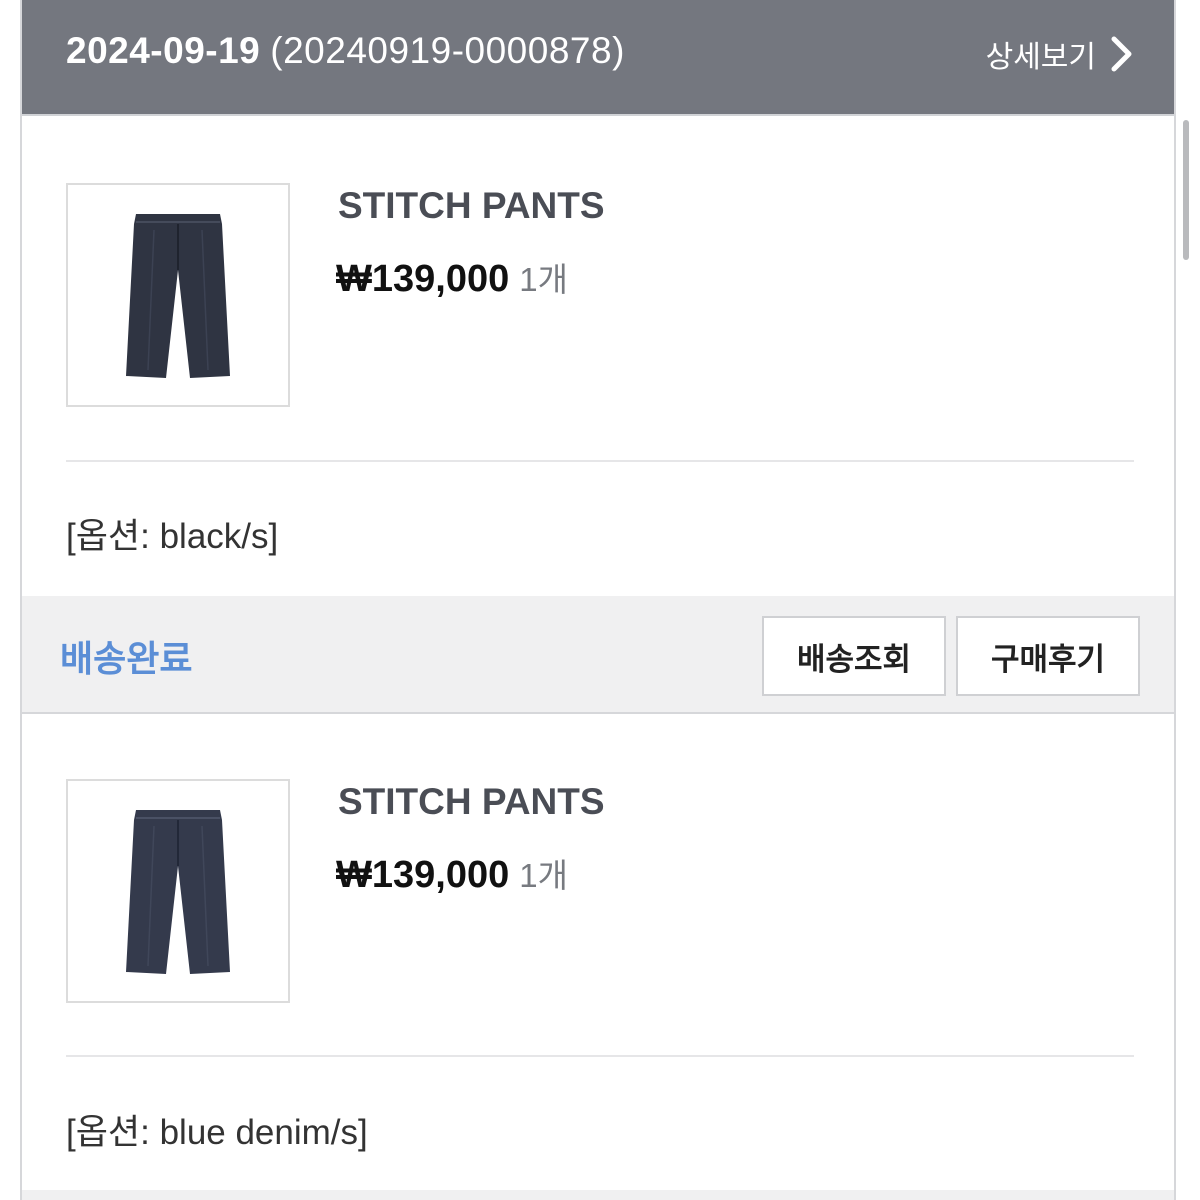  I want to click on product-option: [옵션: black/s], so click(172, 536).